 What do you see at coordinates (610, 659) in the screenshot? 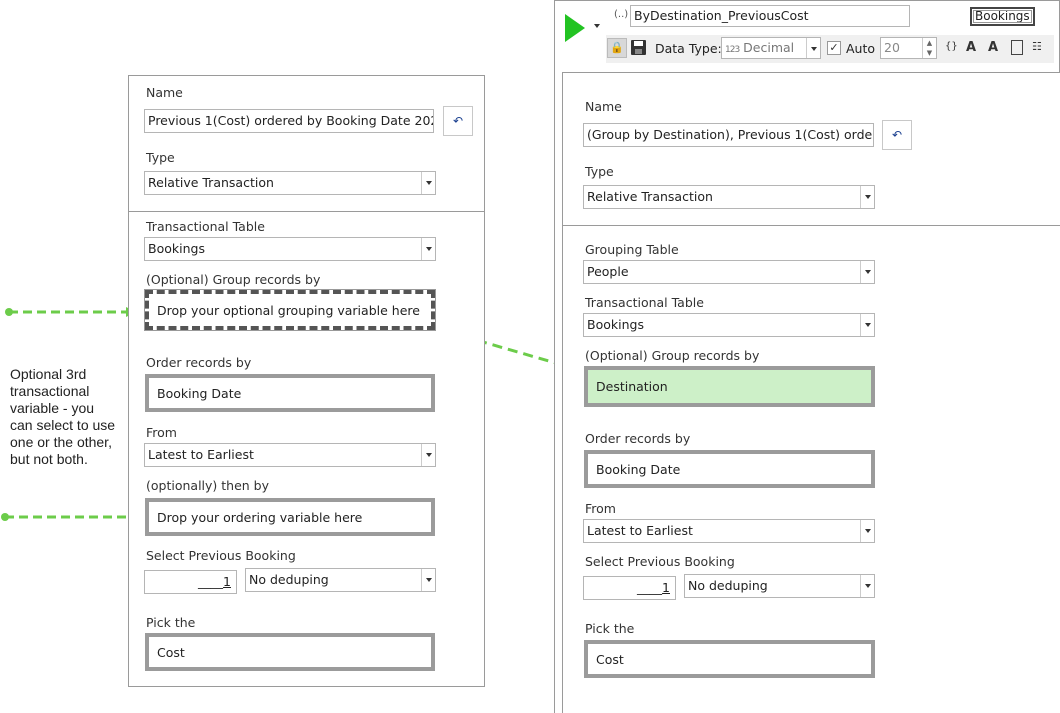
I see `right-pick-value: Cost` at bounding box center [610, 659].